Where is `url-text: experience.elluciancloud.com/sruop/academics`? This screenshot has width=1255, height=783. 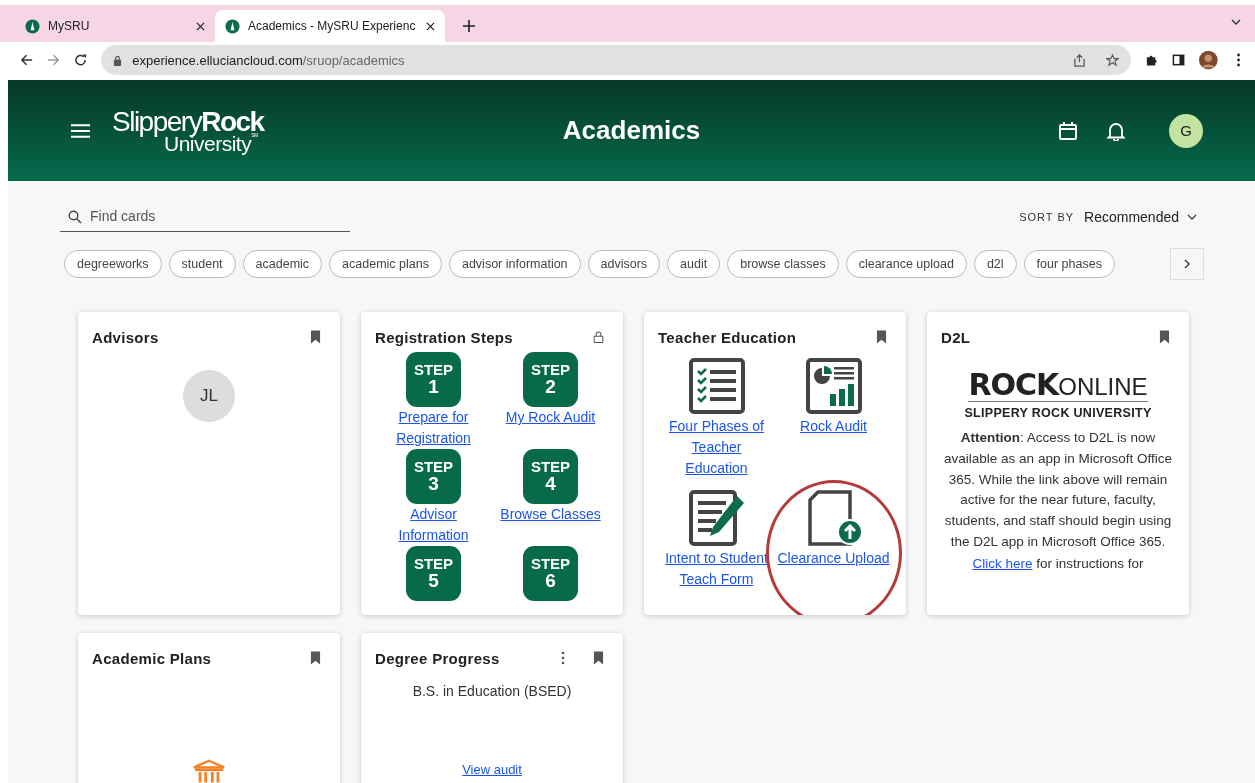 url-text: experience.elluciancloud.com/sruop/academics is located at coordinates (268, 60).